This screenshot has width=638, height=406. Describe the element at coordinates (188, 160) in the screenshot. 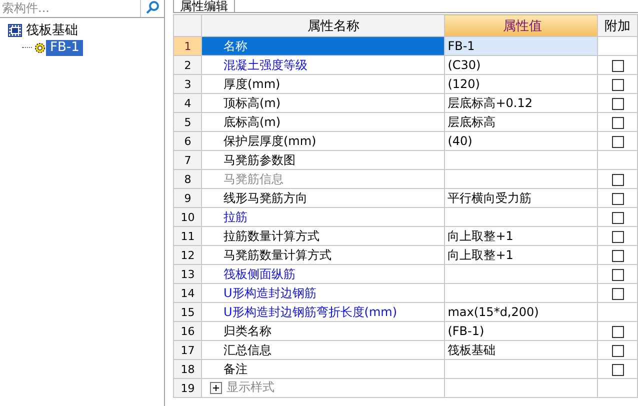

I see `row-number: 7` at that location.